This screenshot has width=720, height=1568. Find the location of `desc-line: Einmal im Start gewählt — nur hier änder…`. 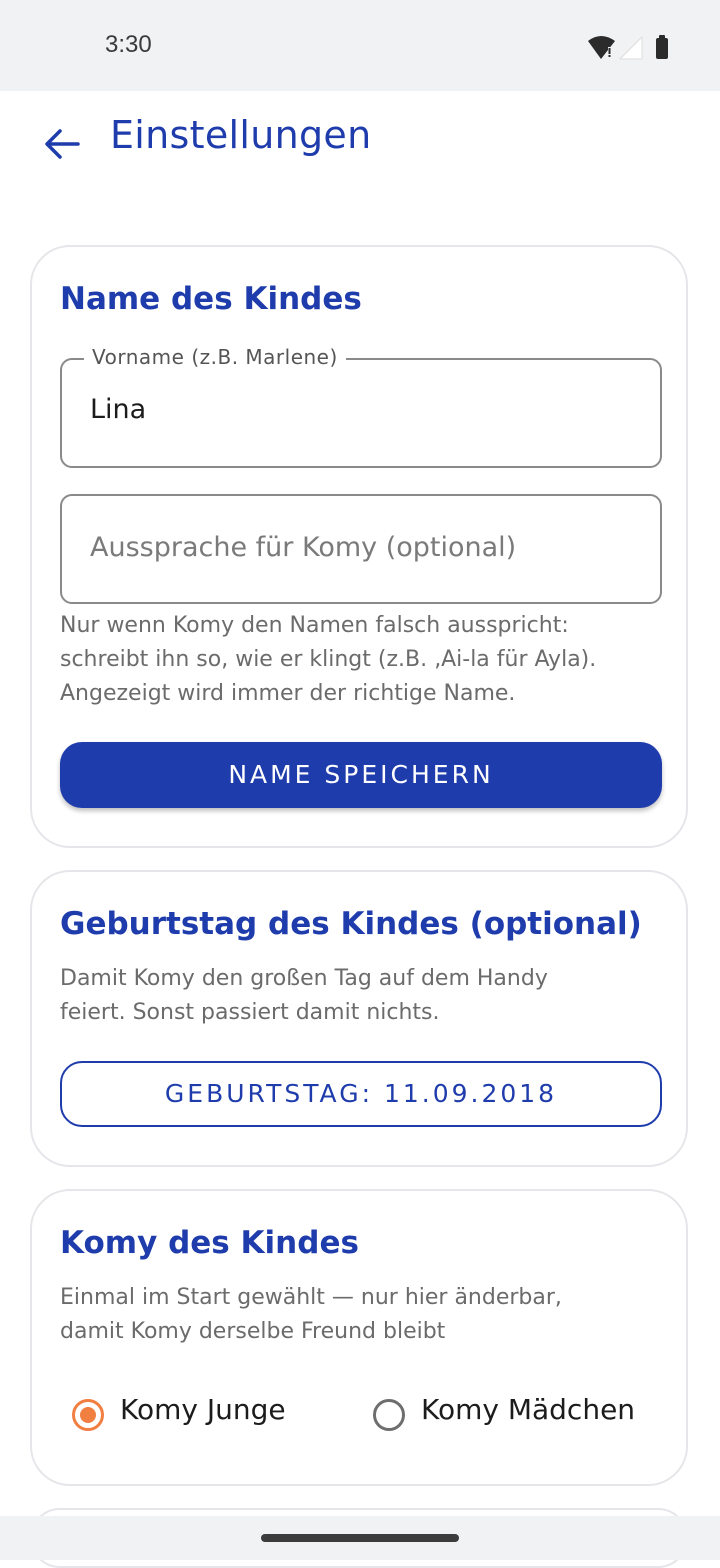

desc-line: Einmal im Start gewählt — nur hier änder… is located at coordinates (311, 1297).